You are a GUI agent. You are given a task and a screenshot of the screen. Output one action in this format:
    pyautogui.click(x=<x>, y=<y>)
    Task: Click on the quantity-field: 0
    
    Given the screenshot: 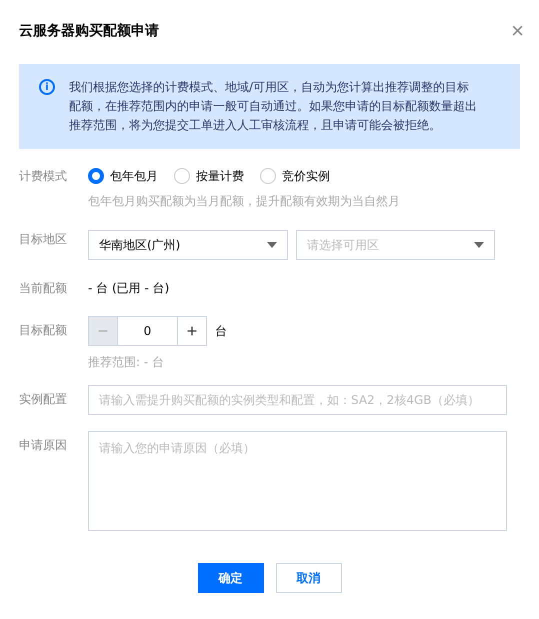 What is the action you would take?
    pyautogui.click(x=147, y=331)
    